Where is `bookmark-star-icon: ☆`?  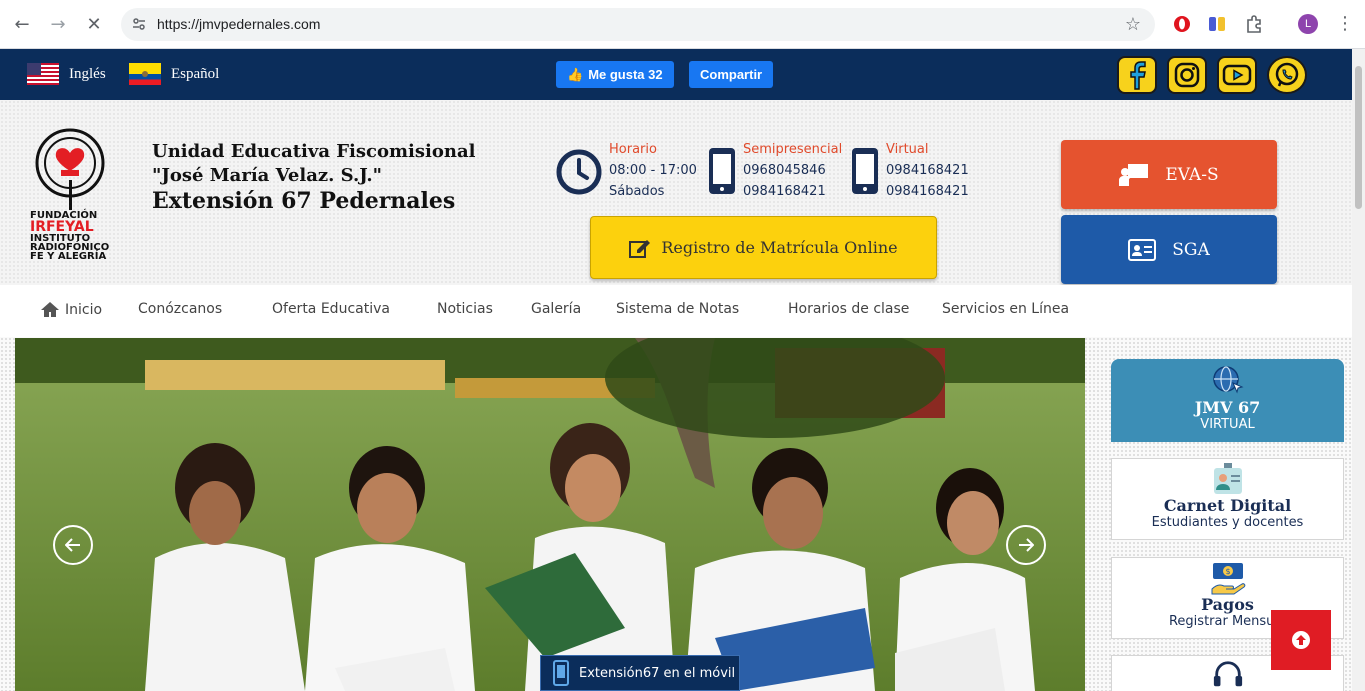 bookmark-star-icon: ☆ is located at coordinates (1133, 24).